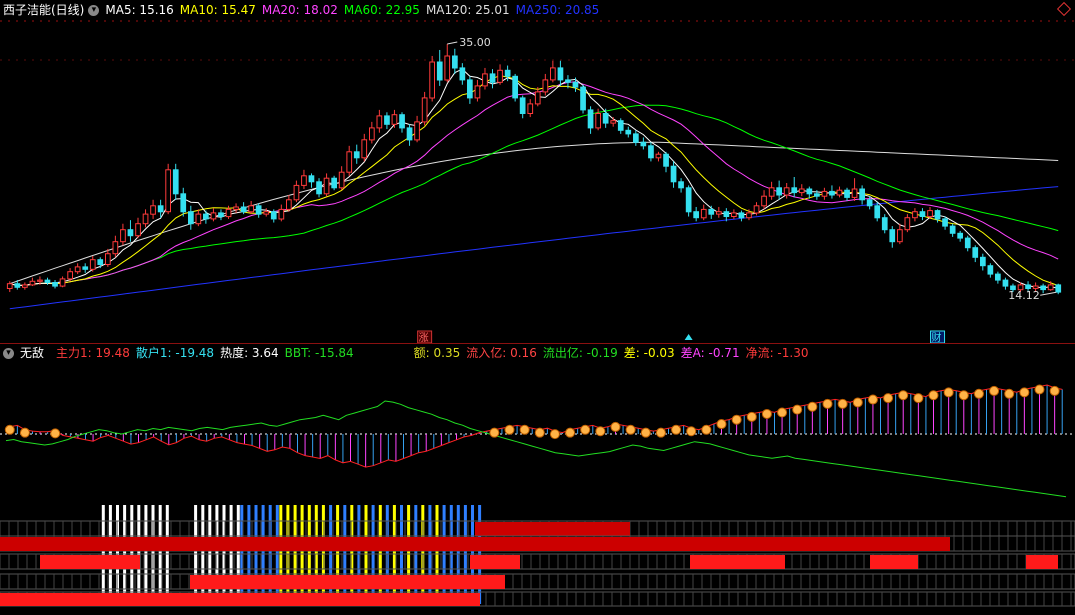 This screenshot has height=615, width=1075. I want to click on amount-value: 额: 0.35, so click(437, 353).